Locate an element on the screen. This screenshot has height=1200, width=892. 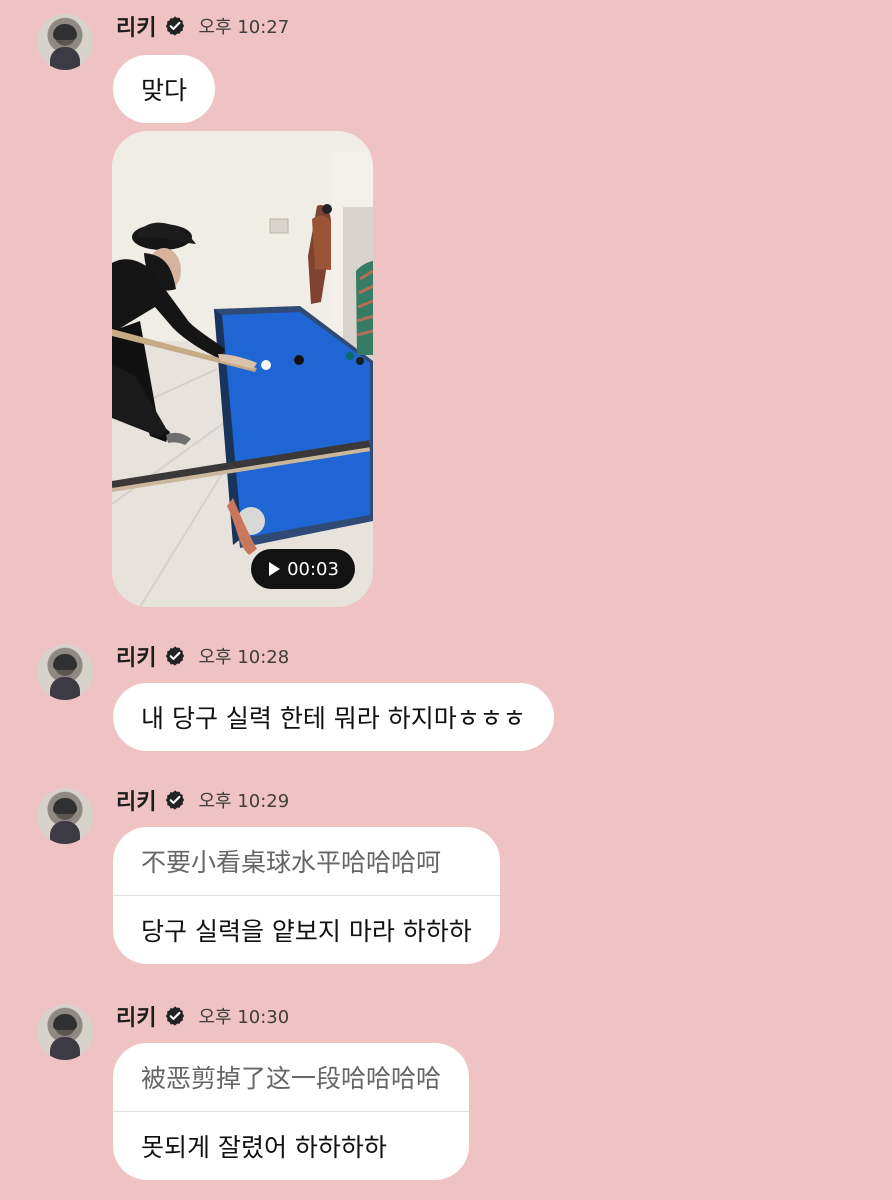
translated-text: 被恶剪掉了这一段哈哈哈哈 is located at coordinates (291, 1078).